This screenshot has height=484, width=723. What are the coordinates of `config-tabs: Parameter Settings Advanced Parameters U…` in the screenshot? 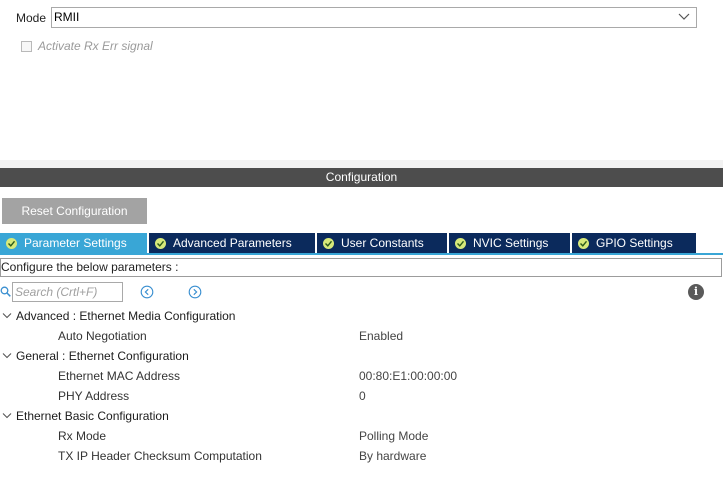 It's located at (349, 243).